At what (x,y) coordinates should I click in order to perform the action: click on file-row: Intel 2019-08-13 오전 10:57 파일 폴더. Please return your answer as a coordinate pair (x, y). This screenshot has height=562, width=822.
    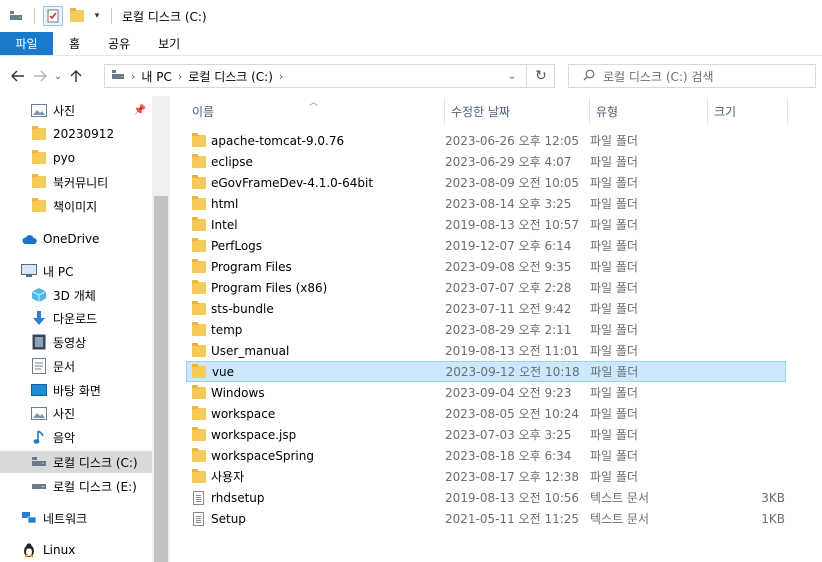
    Looking at the image, I should click on (486, 224).